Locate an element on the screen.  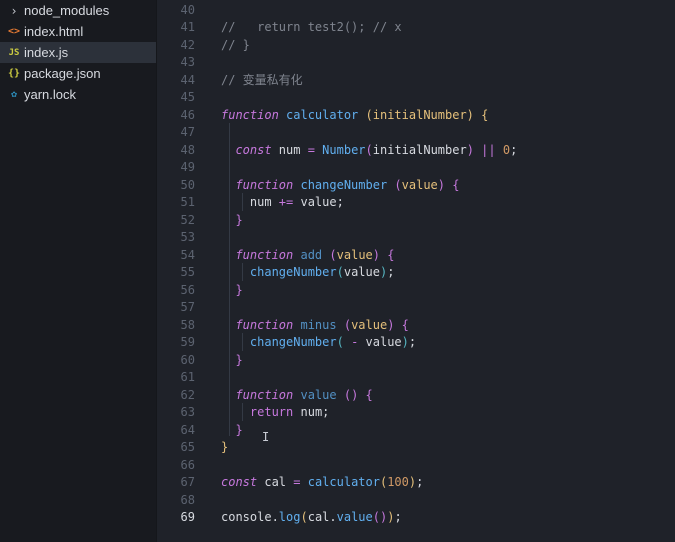
file-label: yarn.lock is located at coordinates (50, 94).